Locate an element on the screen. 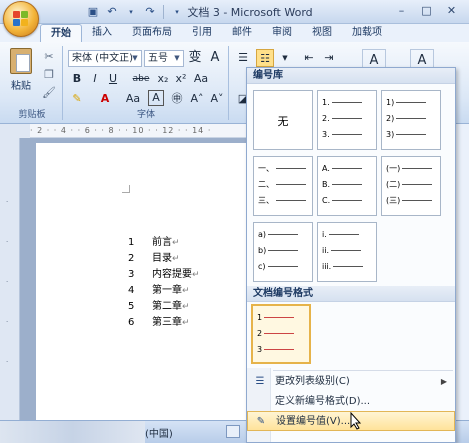 The height and width of the screenshot is (443, 469). numbering-option: 1) 2) 3) is located at coordinates (411, 120).